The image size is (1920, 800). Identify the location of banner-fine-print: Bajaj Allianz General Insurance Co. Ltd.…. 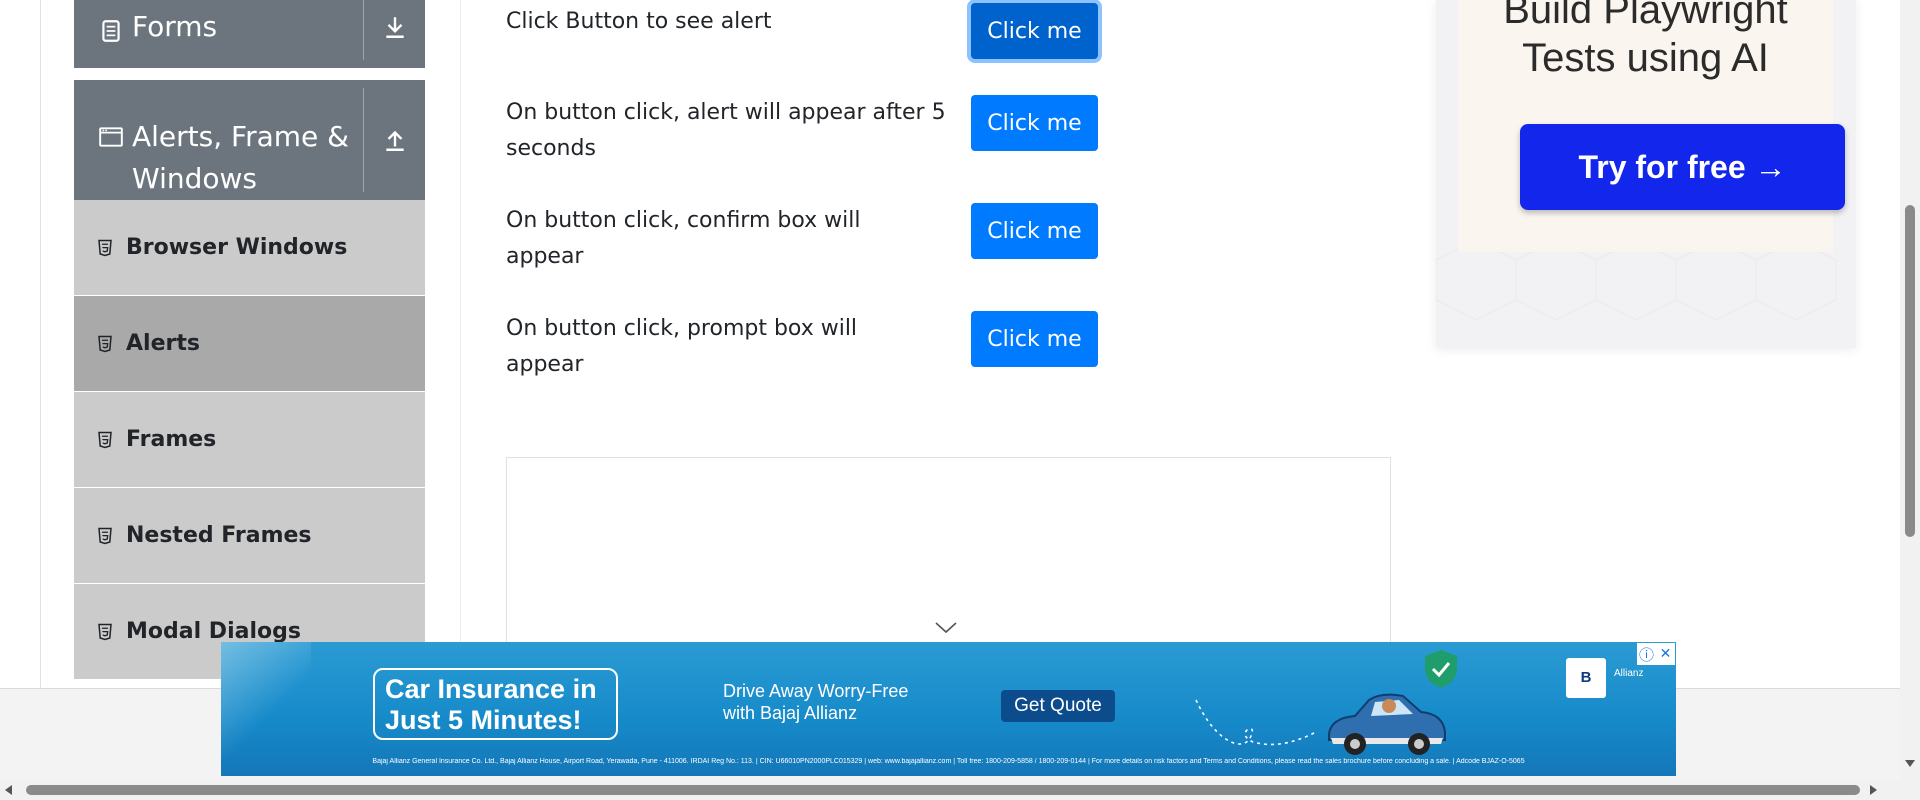
(948, 761).